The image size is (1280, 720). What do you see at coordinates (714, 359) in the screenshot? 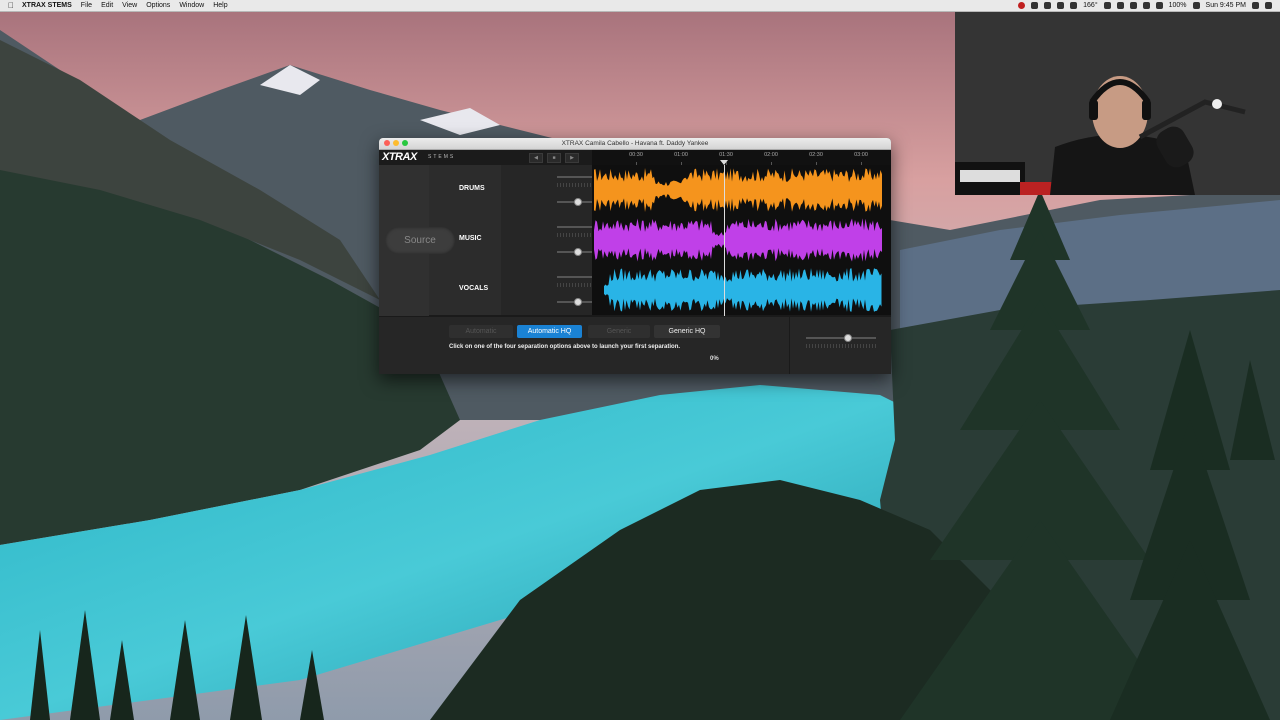
I see `progress-percentage: 0%` at bounding box center [714, 359].